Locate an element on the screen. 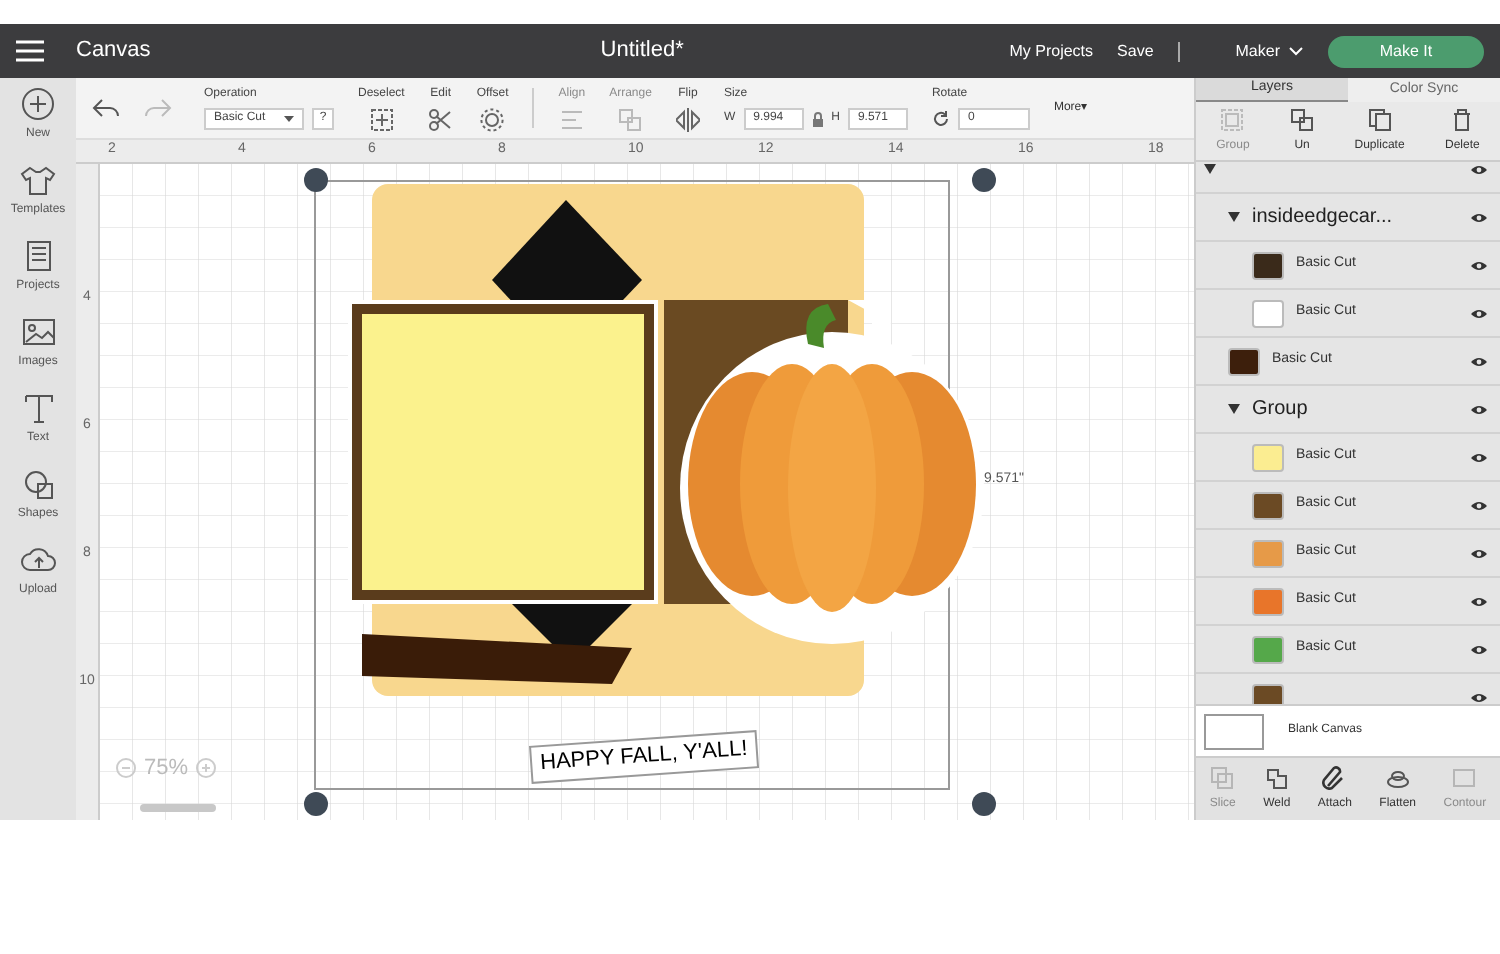  shirt-icon is located at coordinates (37, 180).